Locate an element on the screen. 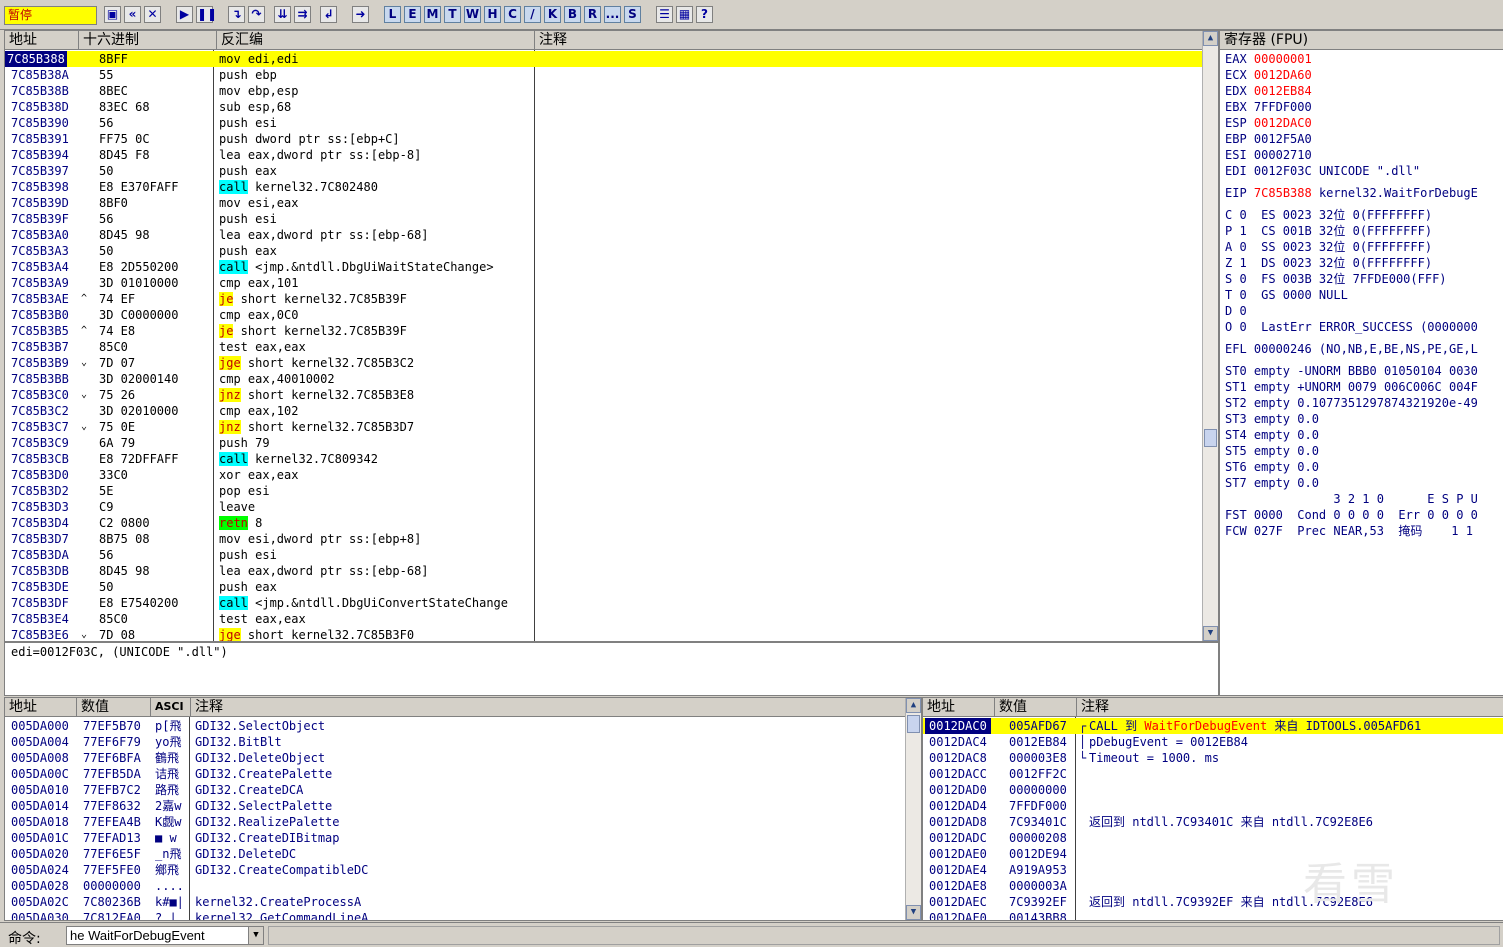  flag-line: O 0 LastErr ERROR_SUCCESS (0000000 is located at coordinates (1364, 327).